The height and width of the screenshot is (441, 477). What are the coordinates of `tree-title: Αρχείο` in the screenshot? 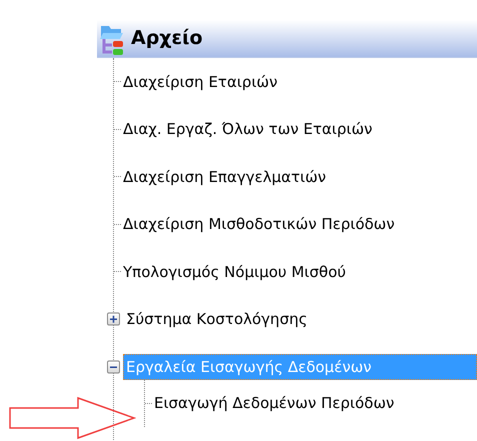 It's located at (167, 39).